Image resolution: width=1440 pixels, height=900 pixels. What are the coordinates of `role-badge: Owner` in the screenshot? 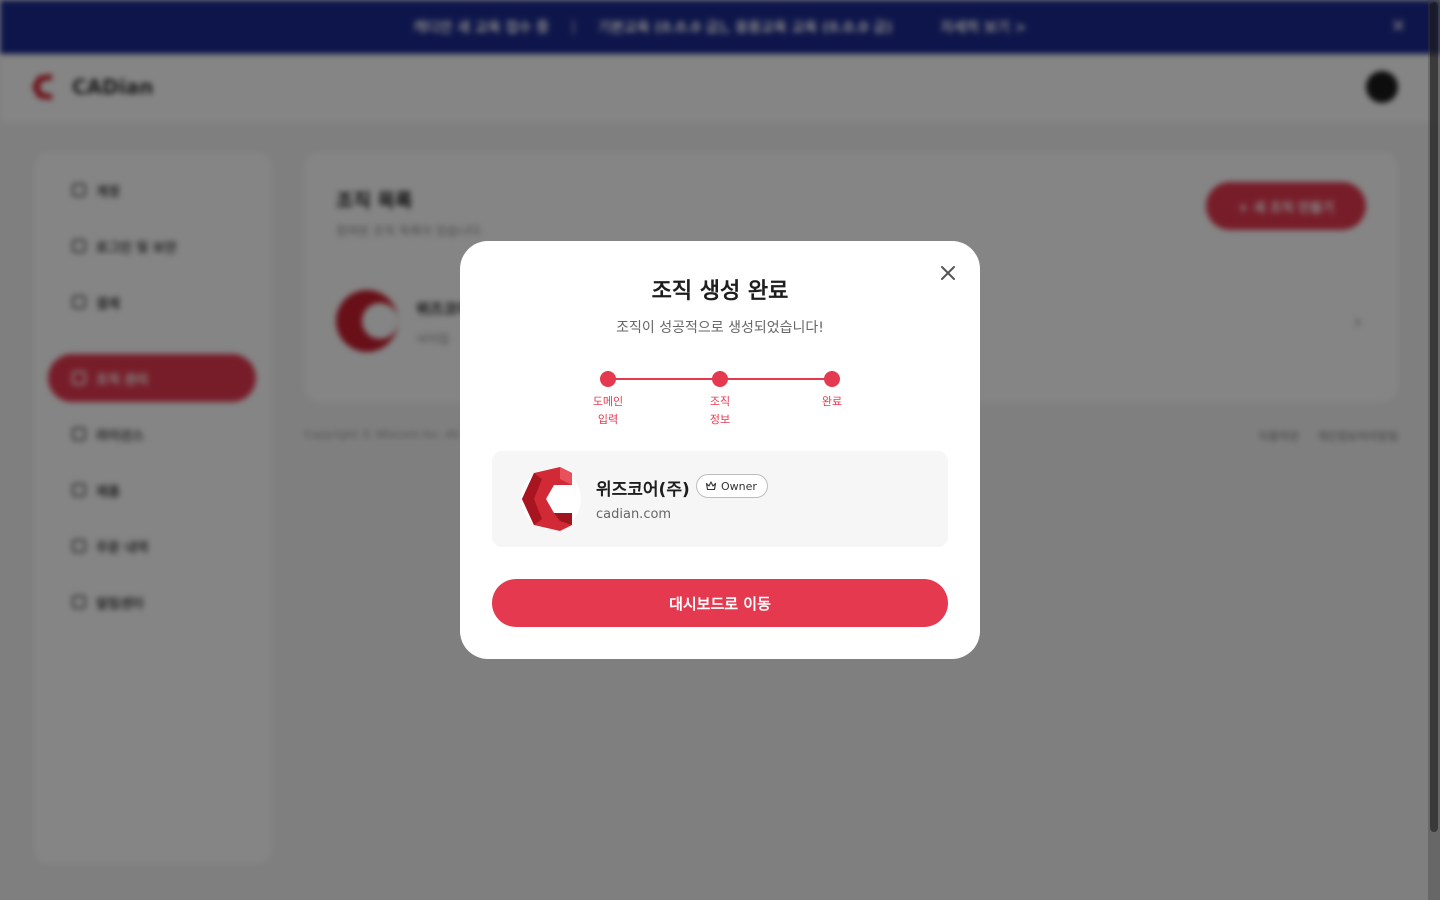 It's located at (732, 486).